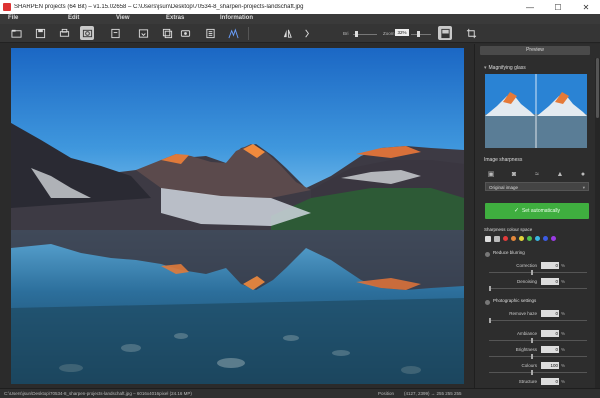  What do you see at coordinates (505, 238) in the screenshot?
I see `swatch-red` at bounding box center [505, 238].